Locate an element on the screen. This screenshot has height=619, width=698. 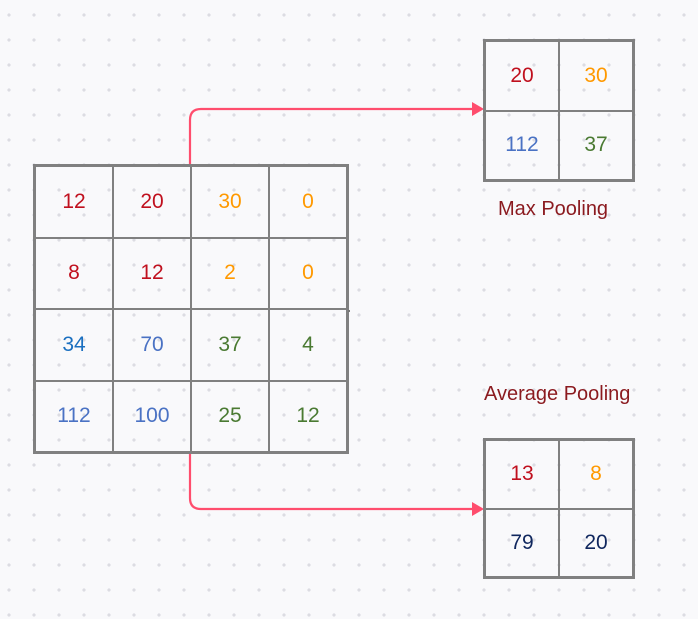
matrix-cell: 2 is located at coordinates (230, 273).